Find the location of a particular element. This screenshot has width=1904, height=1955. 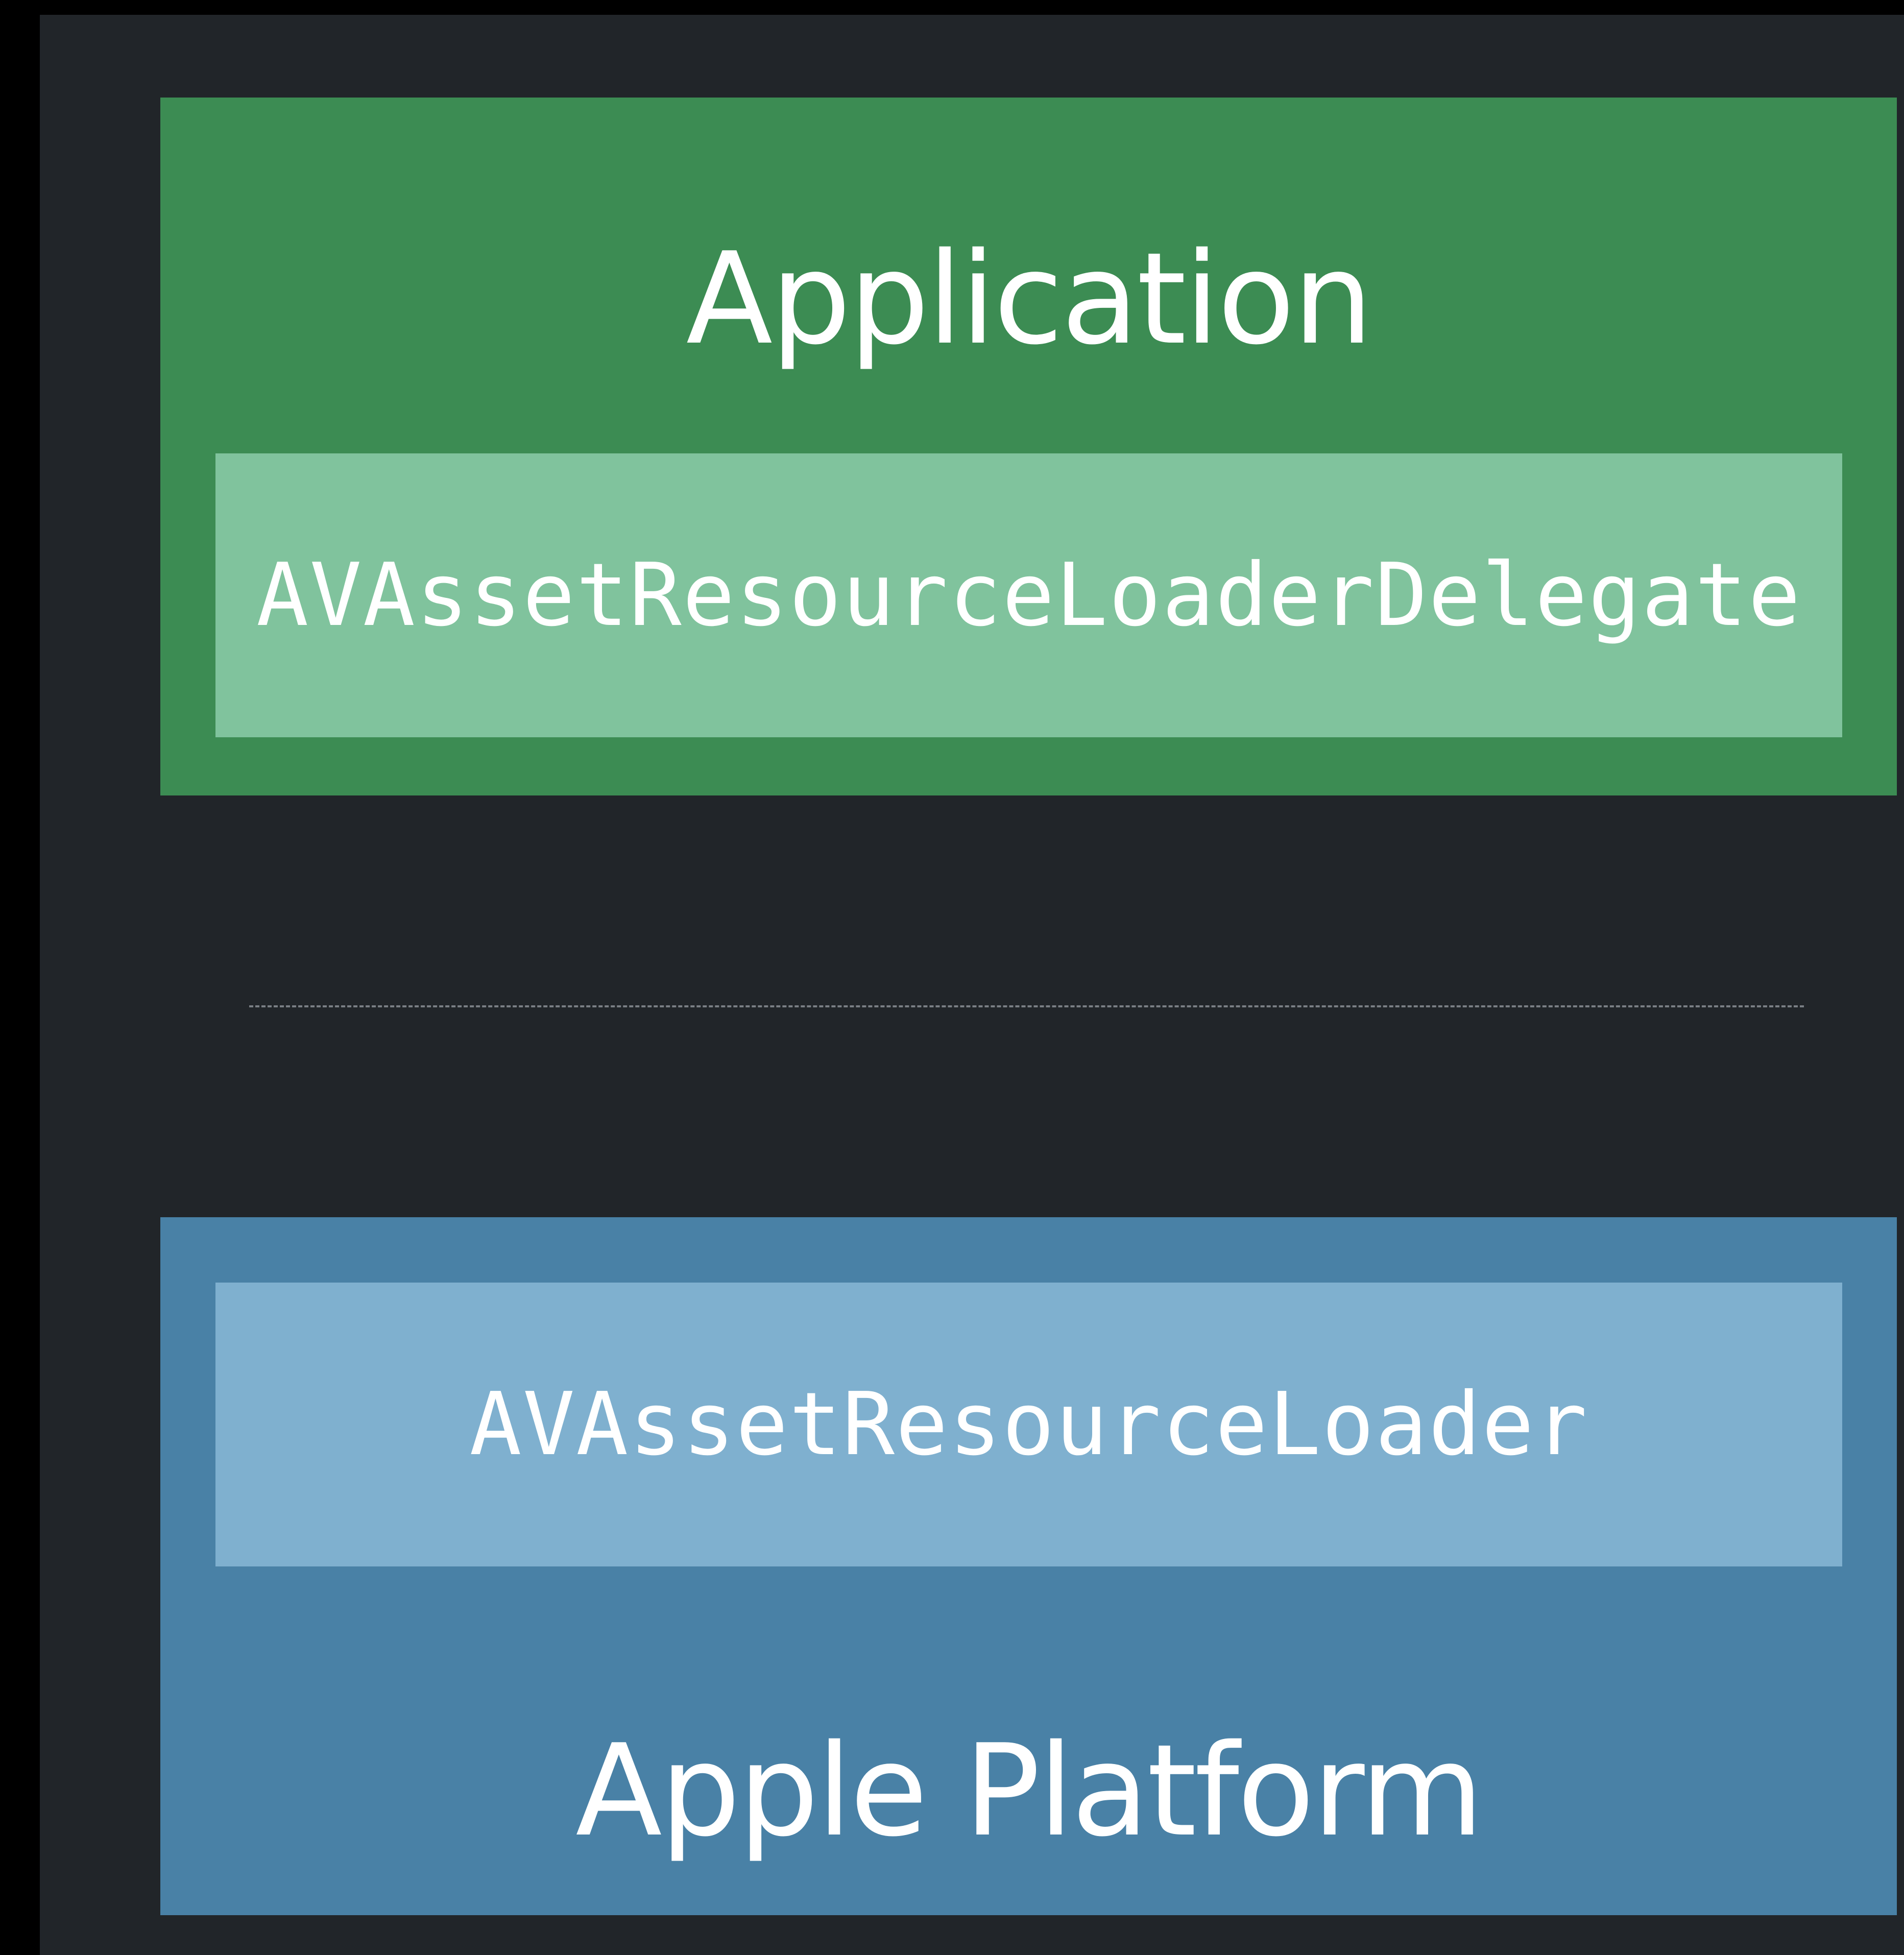

resource-loader-delegate-label: AVAssetResourceLoaderDelegate is located at coordinates (1029, 596).